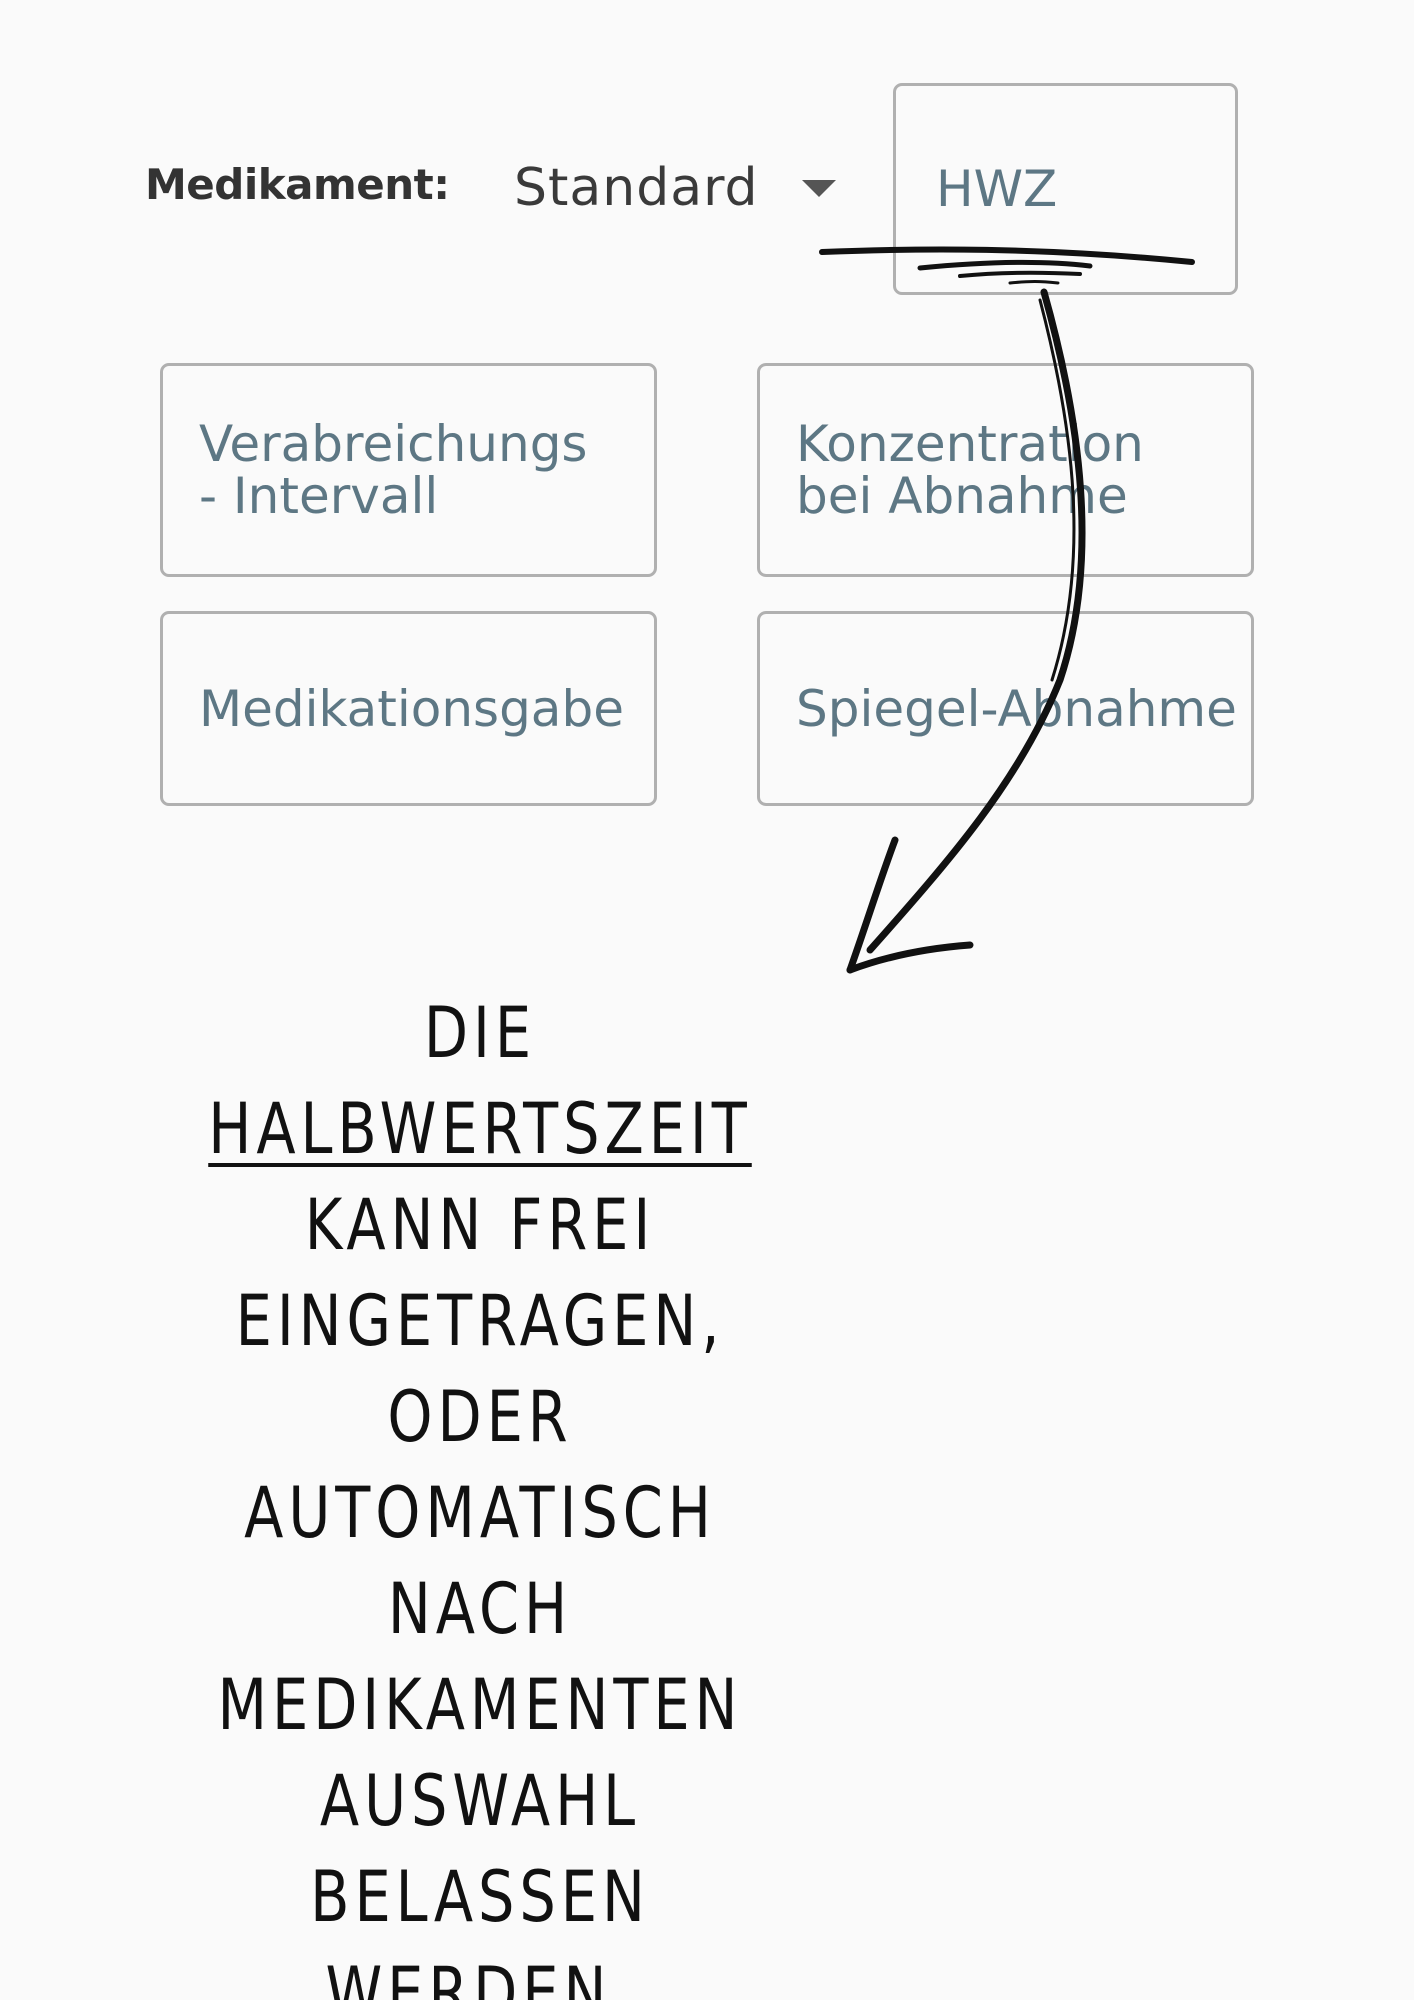 This screenshot has height=2000, width=1414. Describe the element at coordinates (636, 188) in the screenshot. I see `medikament-select-value: Standard` at that location.